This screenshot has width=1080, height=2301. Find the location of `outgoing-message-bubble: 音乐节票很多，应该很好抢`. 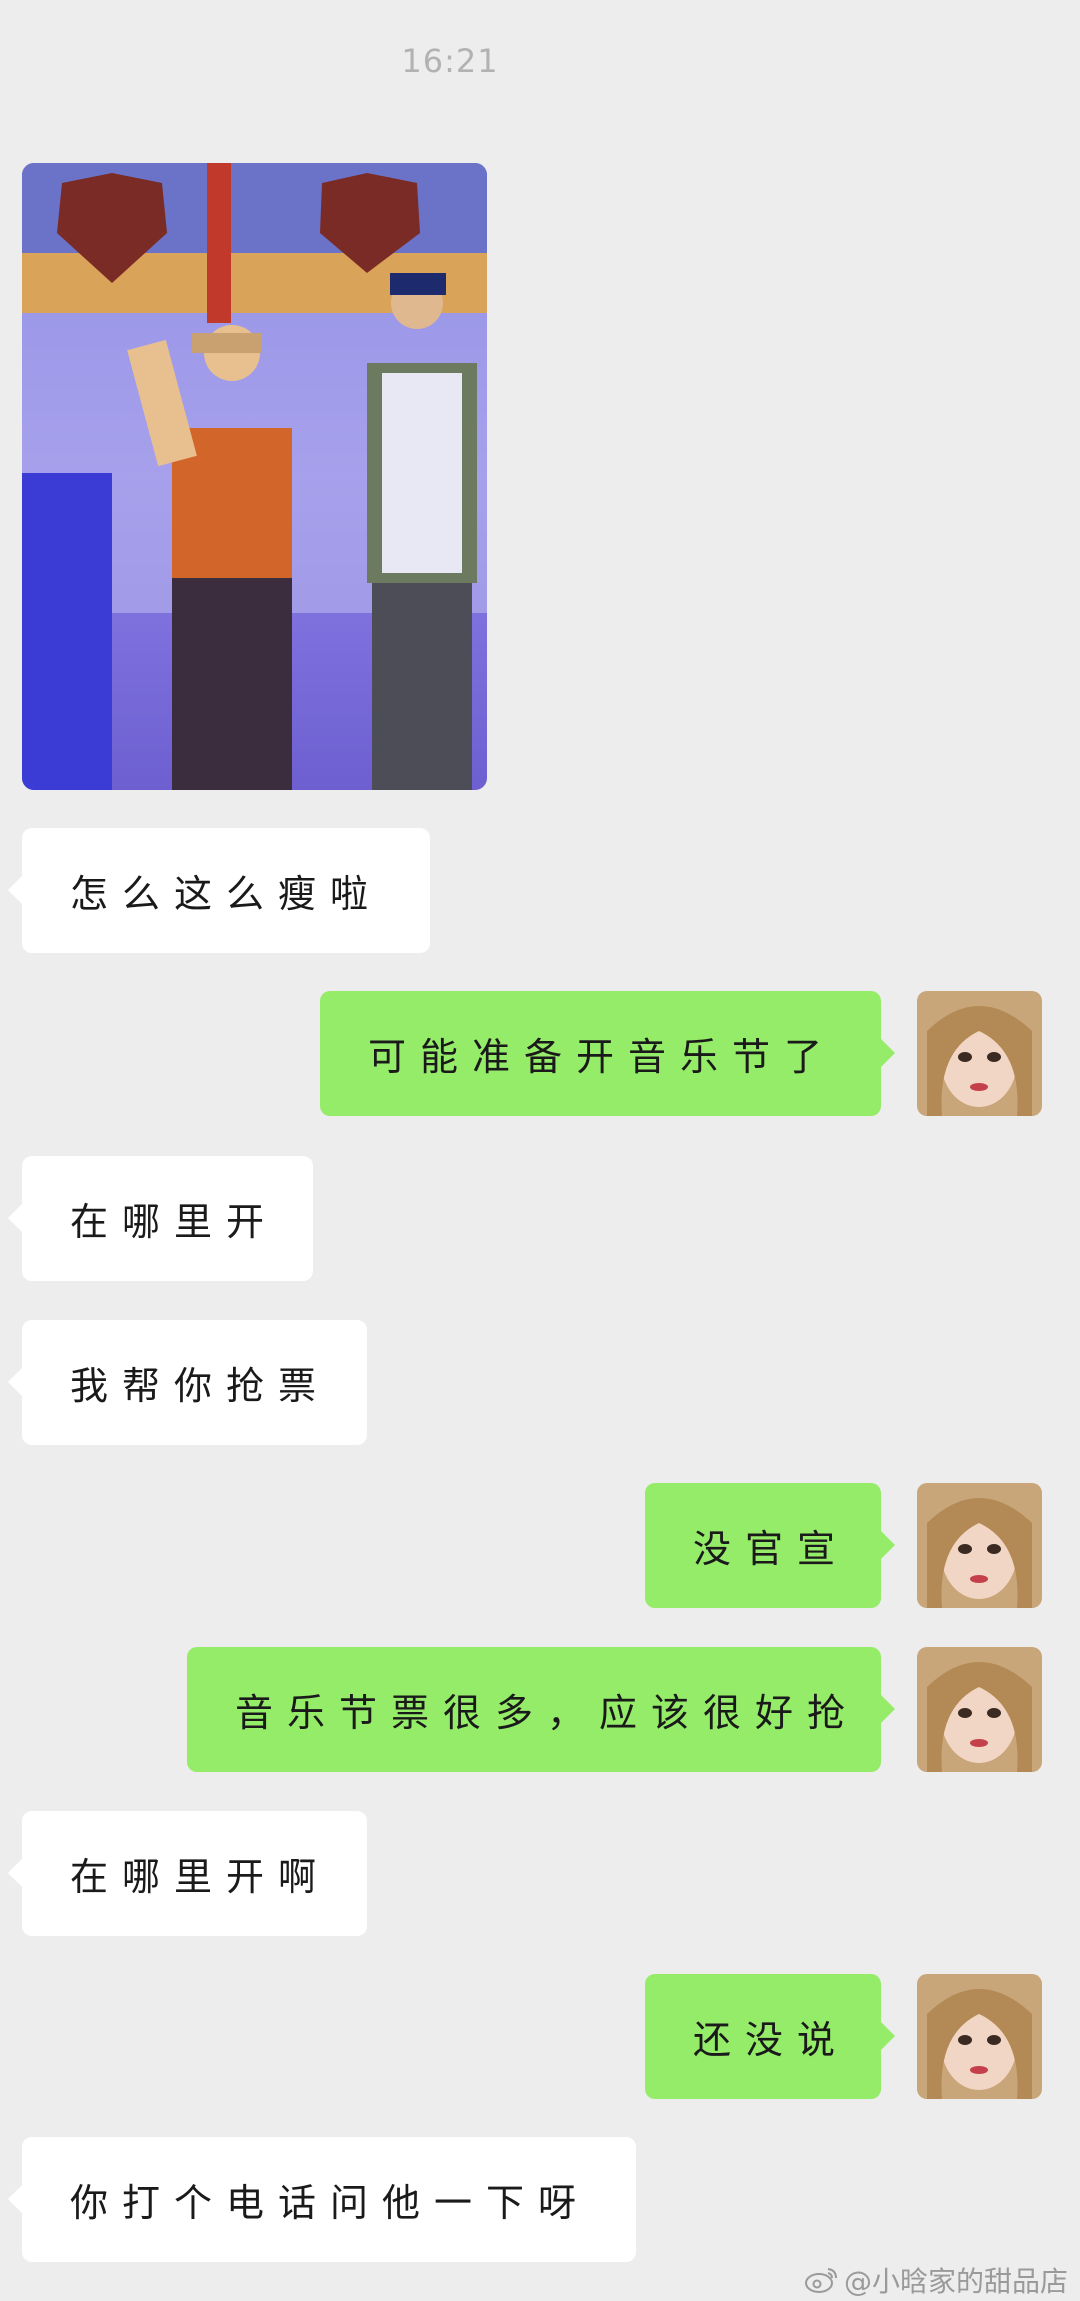

outgoing-message-bubble: 音乐节票很多，应该很好抢 is located at coordinates (541, 1709).